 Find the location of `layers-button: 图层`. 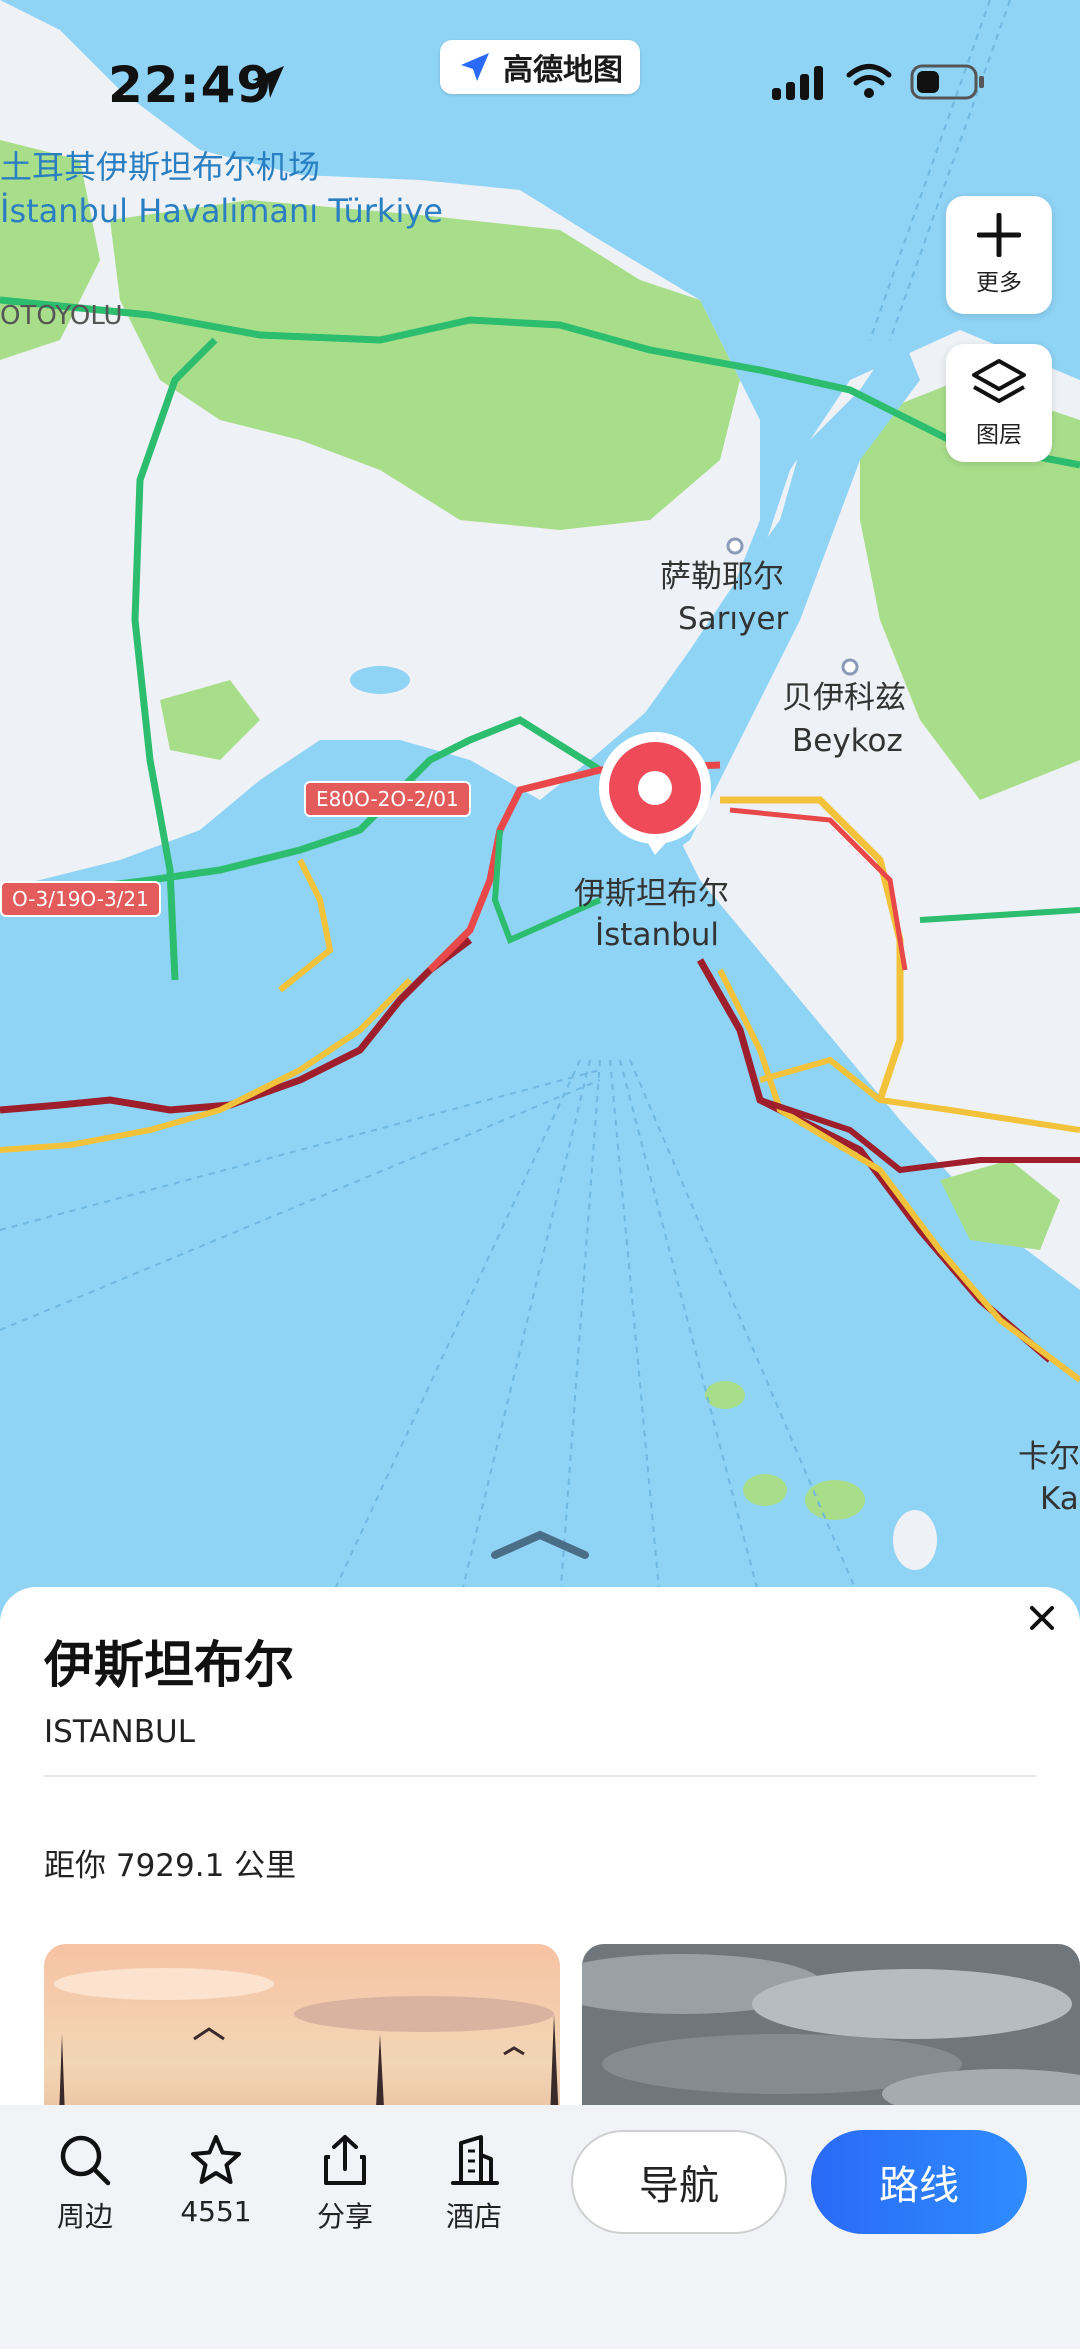

layers-button: 图层 is located at coordinates (999, 403).